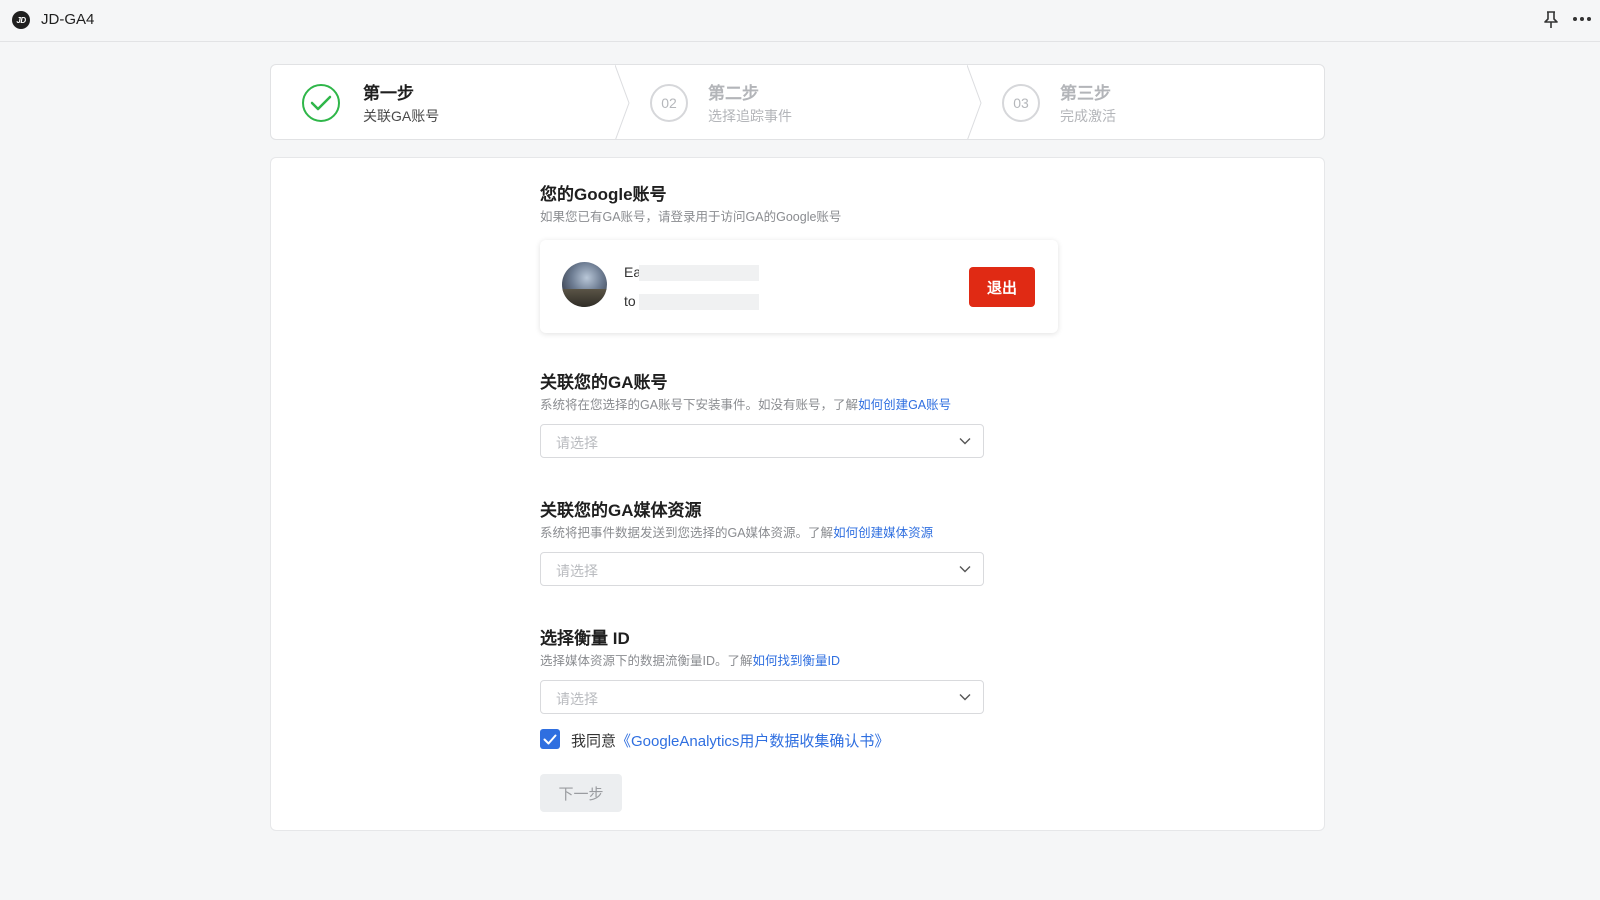 This screenshot has height=900, width=1600. What do you see at coordinates (584, 284) in the screenshot?
I see `avatar` at bounding box center [584, 284].